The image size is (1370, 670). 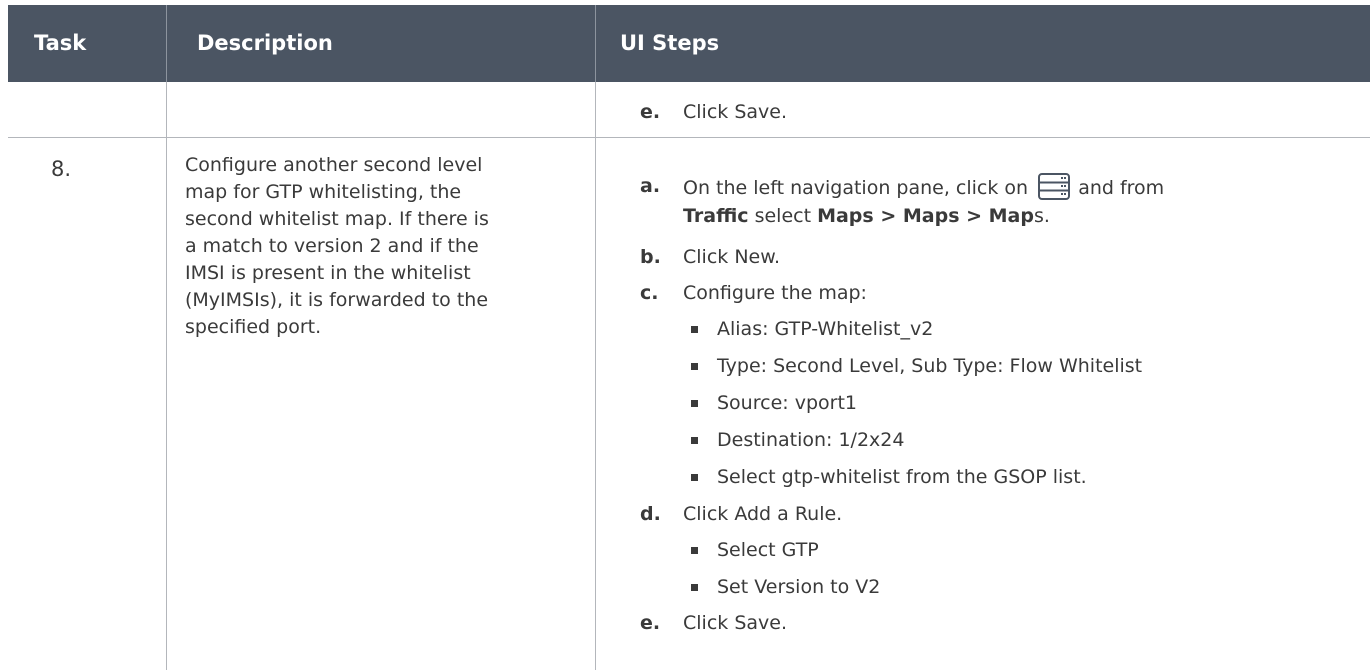 I want to click on step-letter: b., so click(x=650, y=257).